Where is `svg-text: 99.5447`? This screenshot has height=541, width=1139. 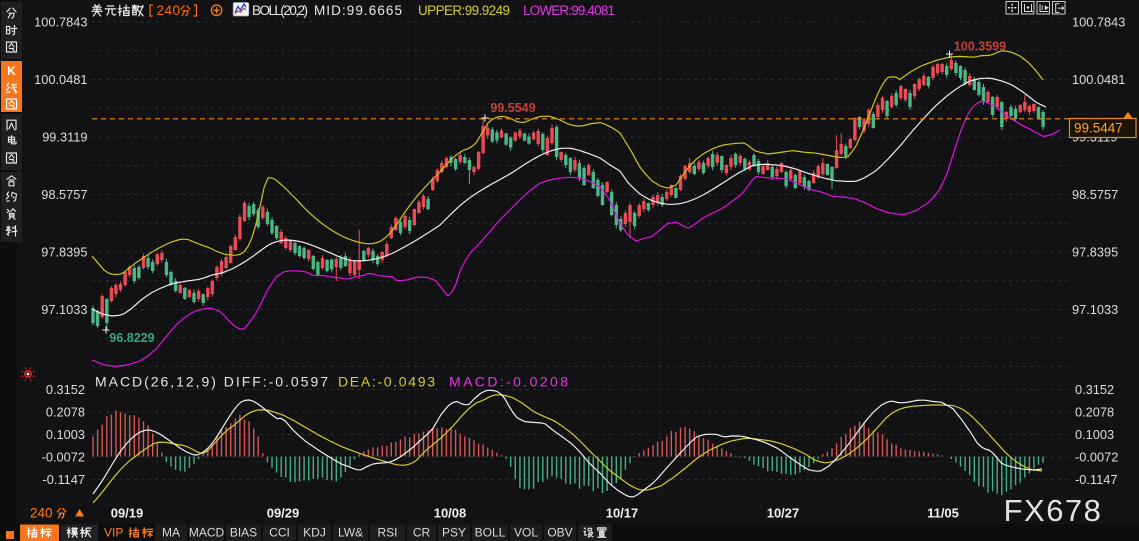
svg-text: 99.5447 is located at coordinates (1098, 128).